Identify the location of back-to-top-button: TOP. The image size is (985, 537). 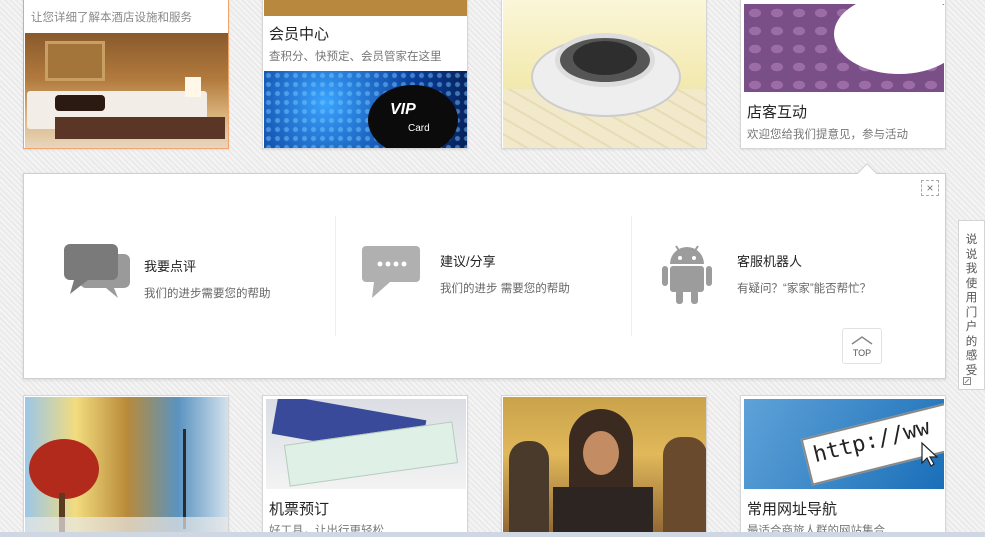
(862, 346).